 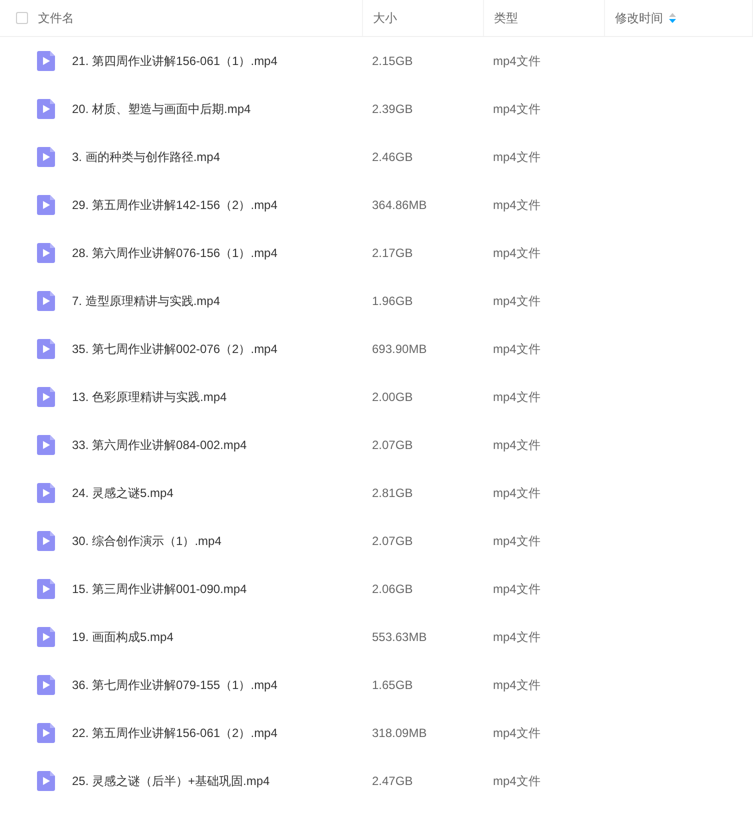 What do you see at coordinates (392, 109) in the screenshot?
I see `file-size: 2.39GB` at bounding box center [392, 109].